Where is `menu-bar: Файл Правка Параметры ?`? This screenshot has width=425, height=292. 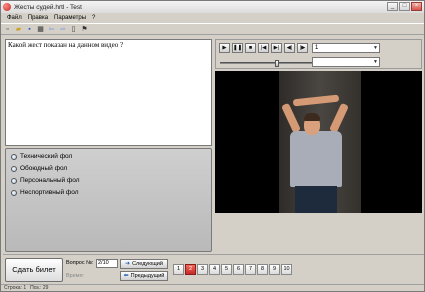 menu-bar: Файл Правка Параметры ? is located at coordinates (212, 18).